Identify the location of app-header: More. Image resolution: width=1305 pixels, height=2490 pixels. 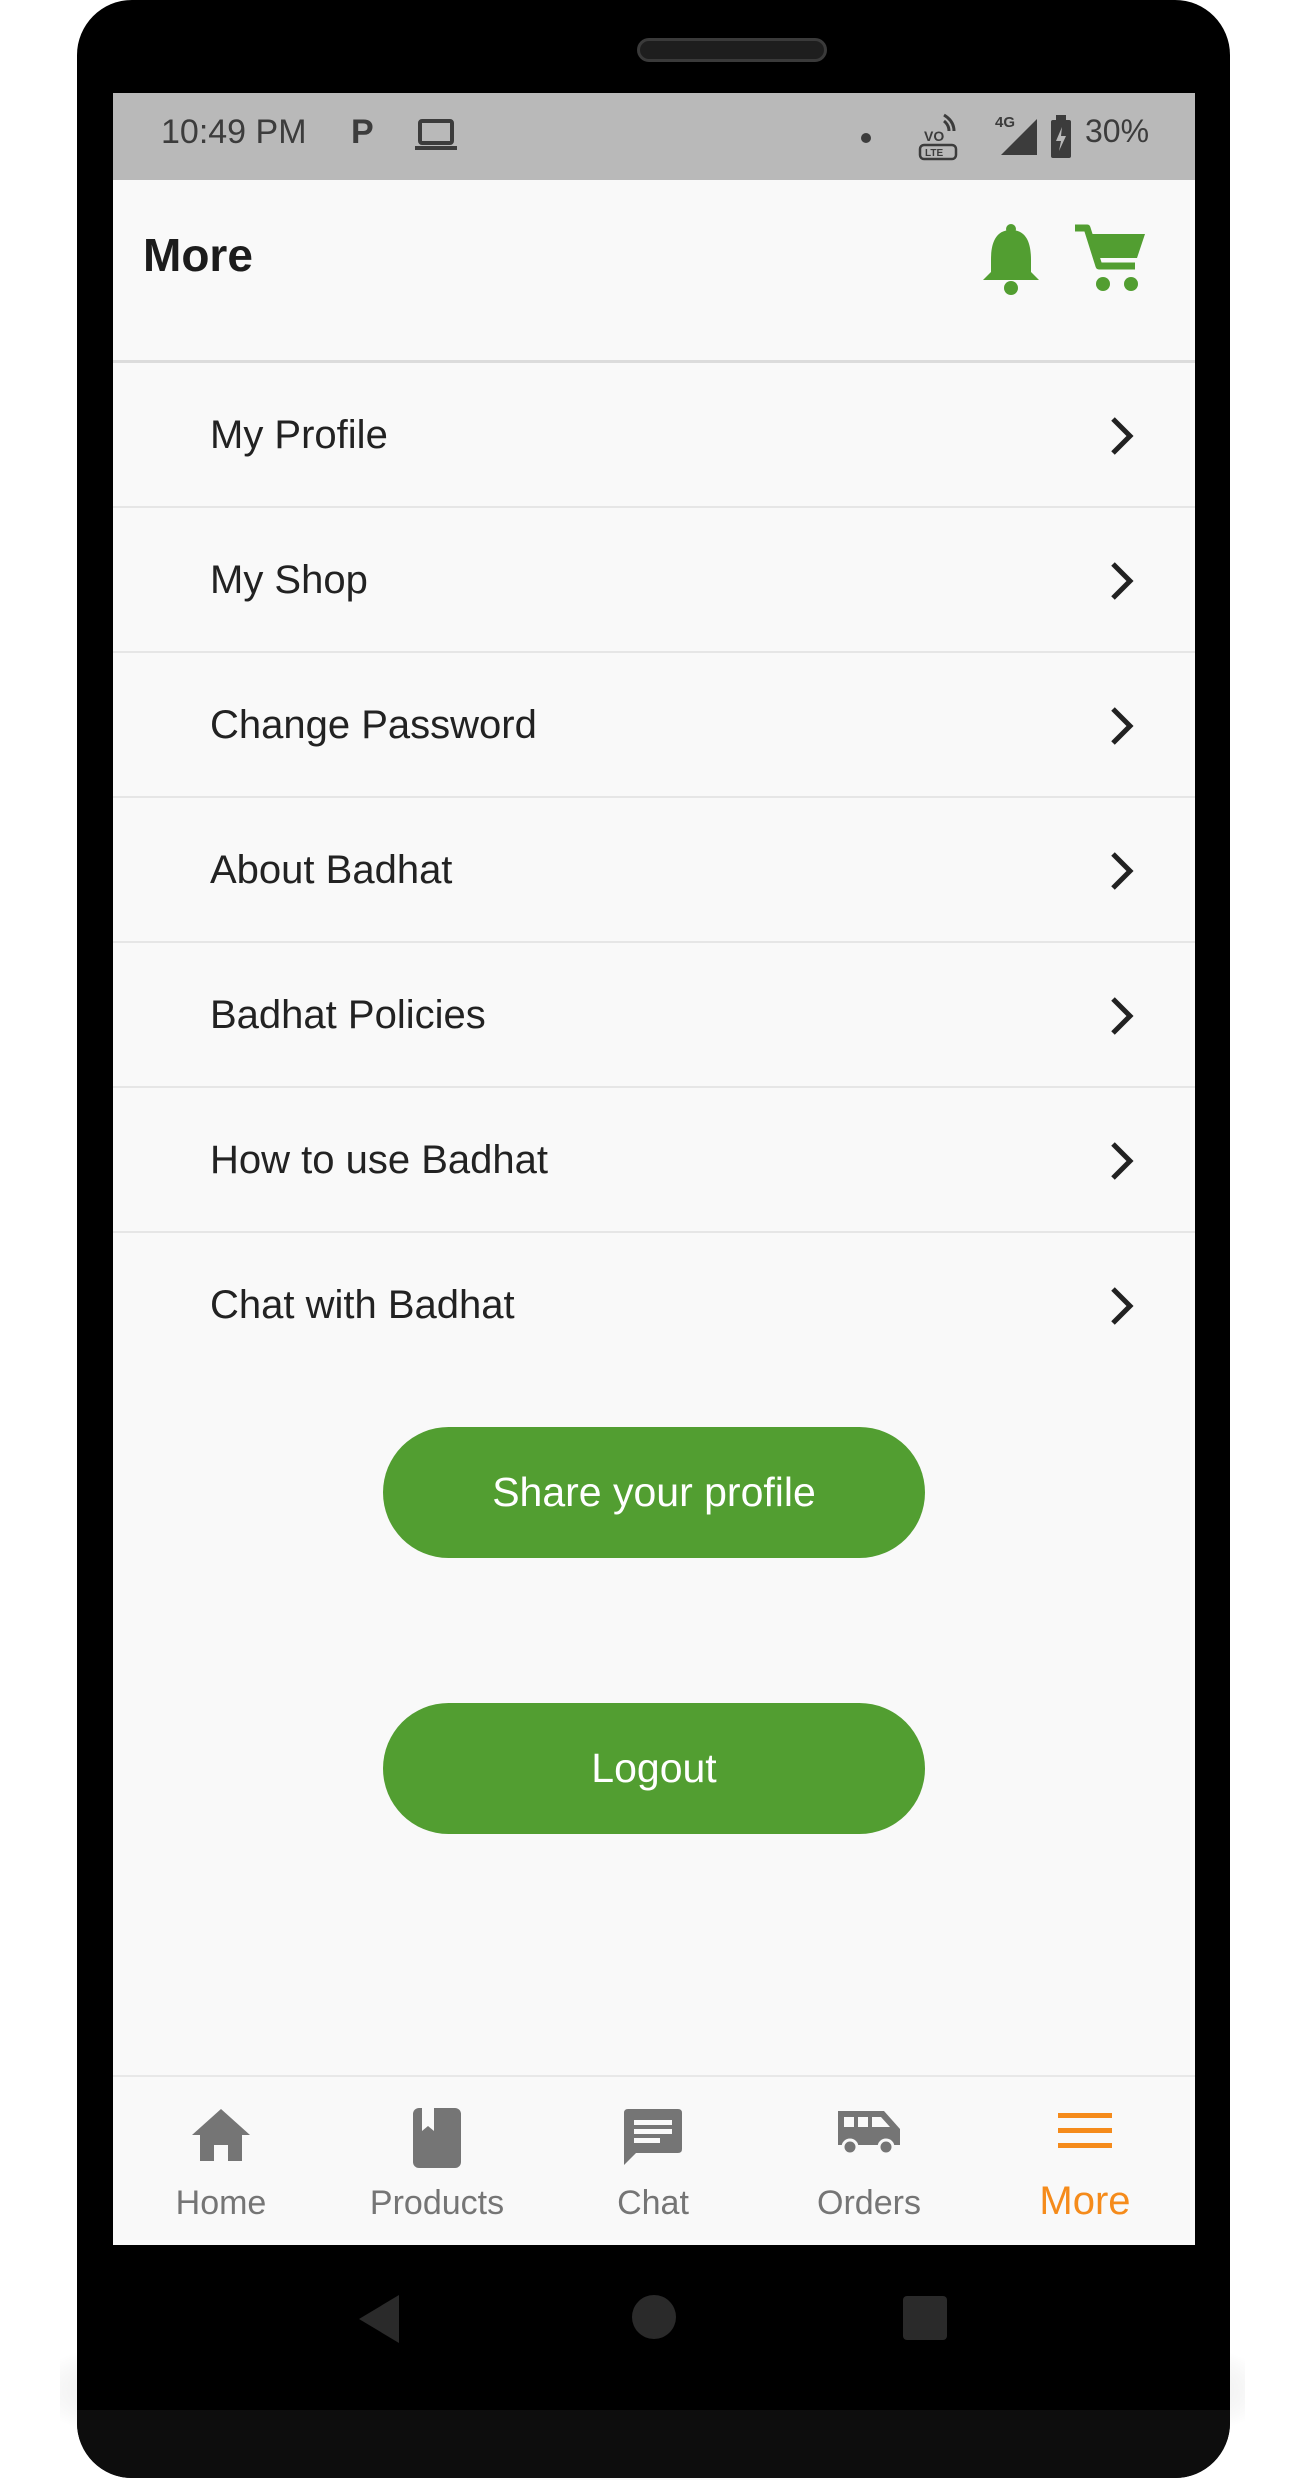
(654, 271).